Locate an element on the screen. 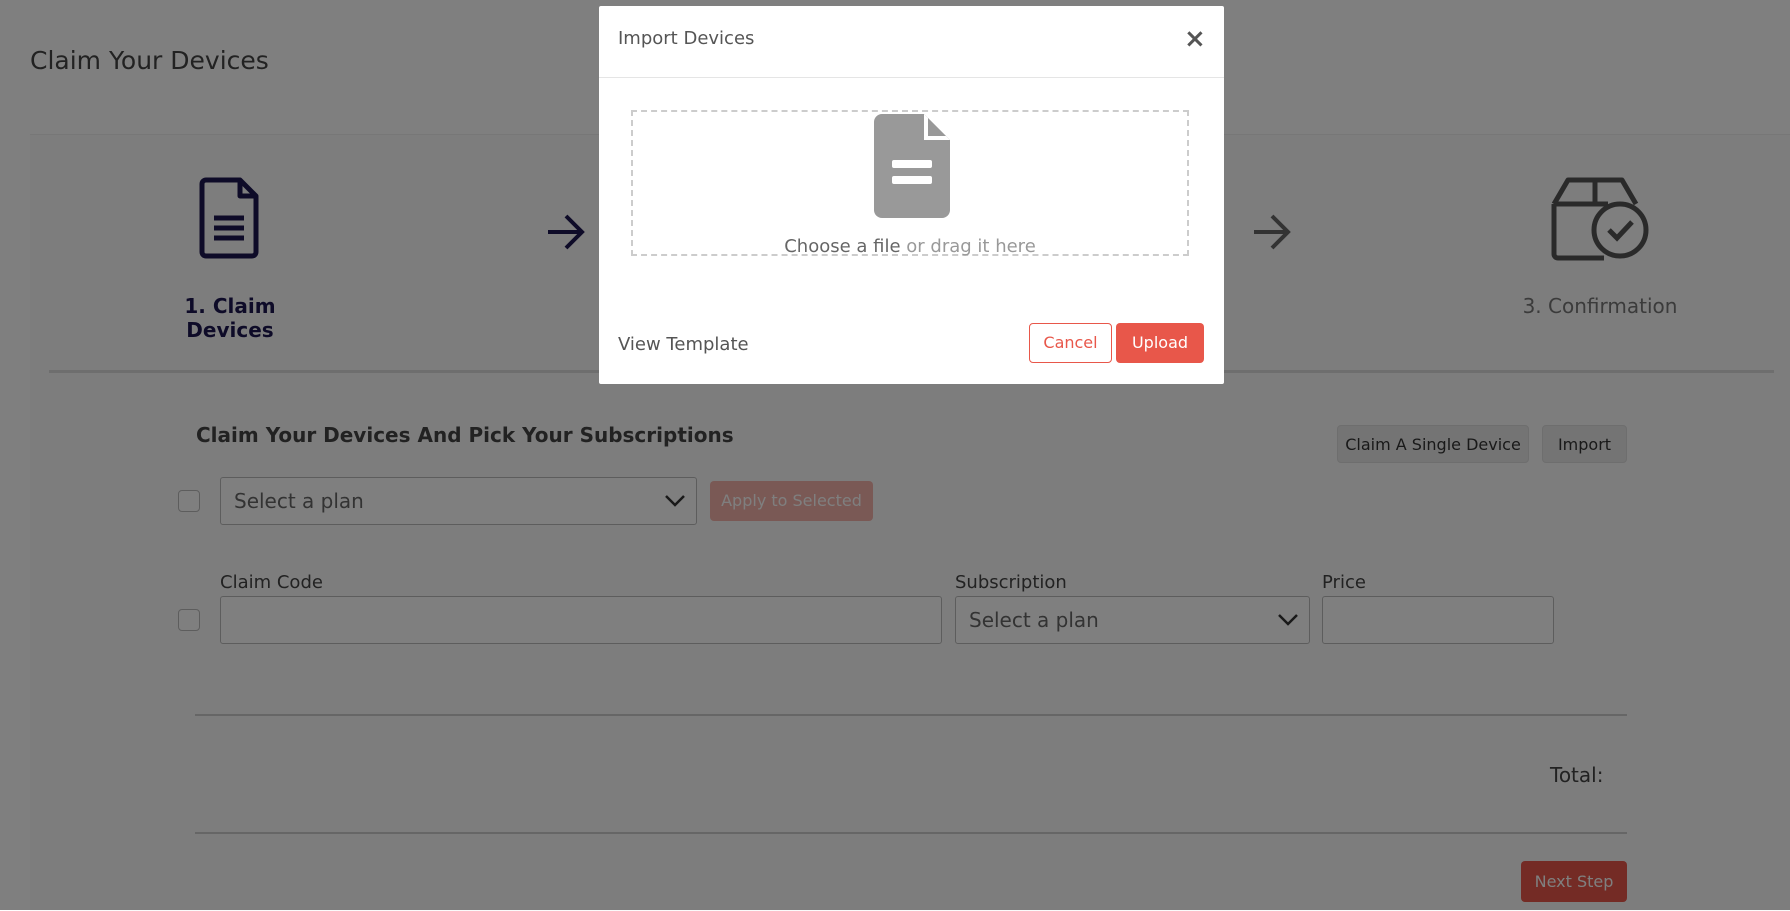  drag-hint: or drag it here is located at coordinates (968, 246).